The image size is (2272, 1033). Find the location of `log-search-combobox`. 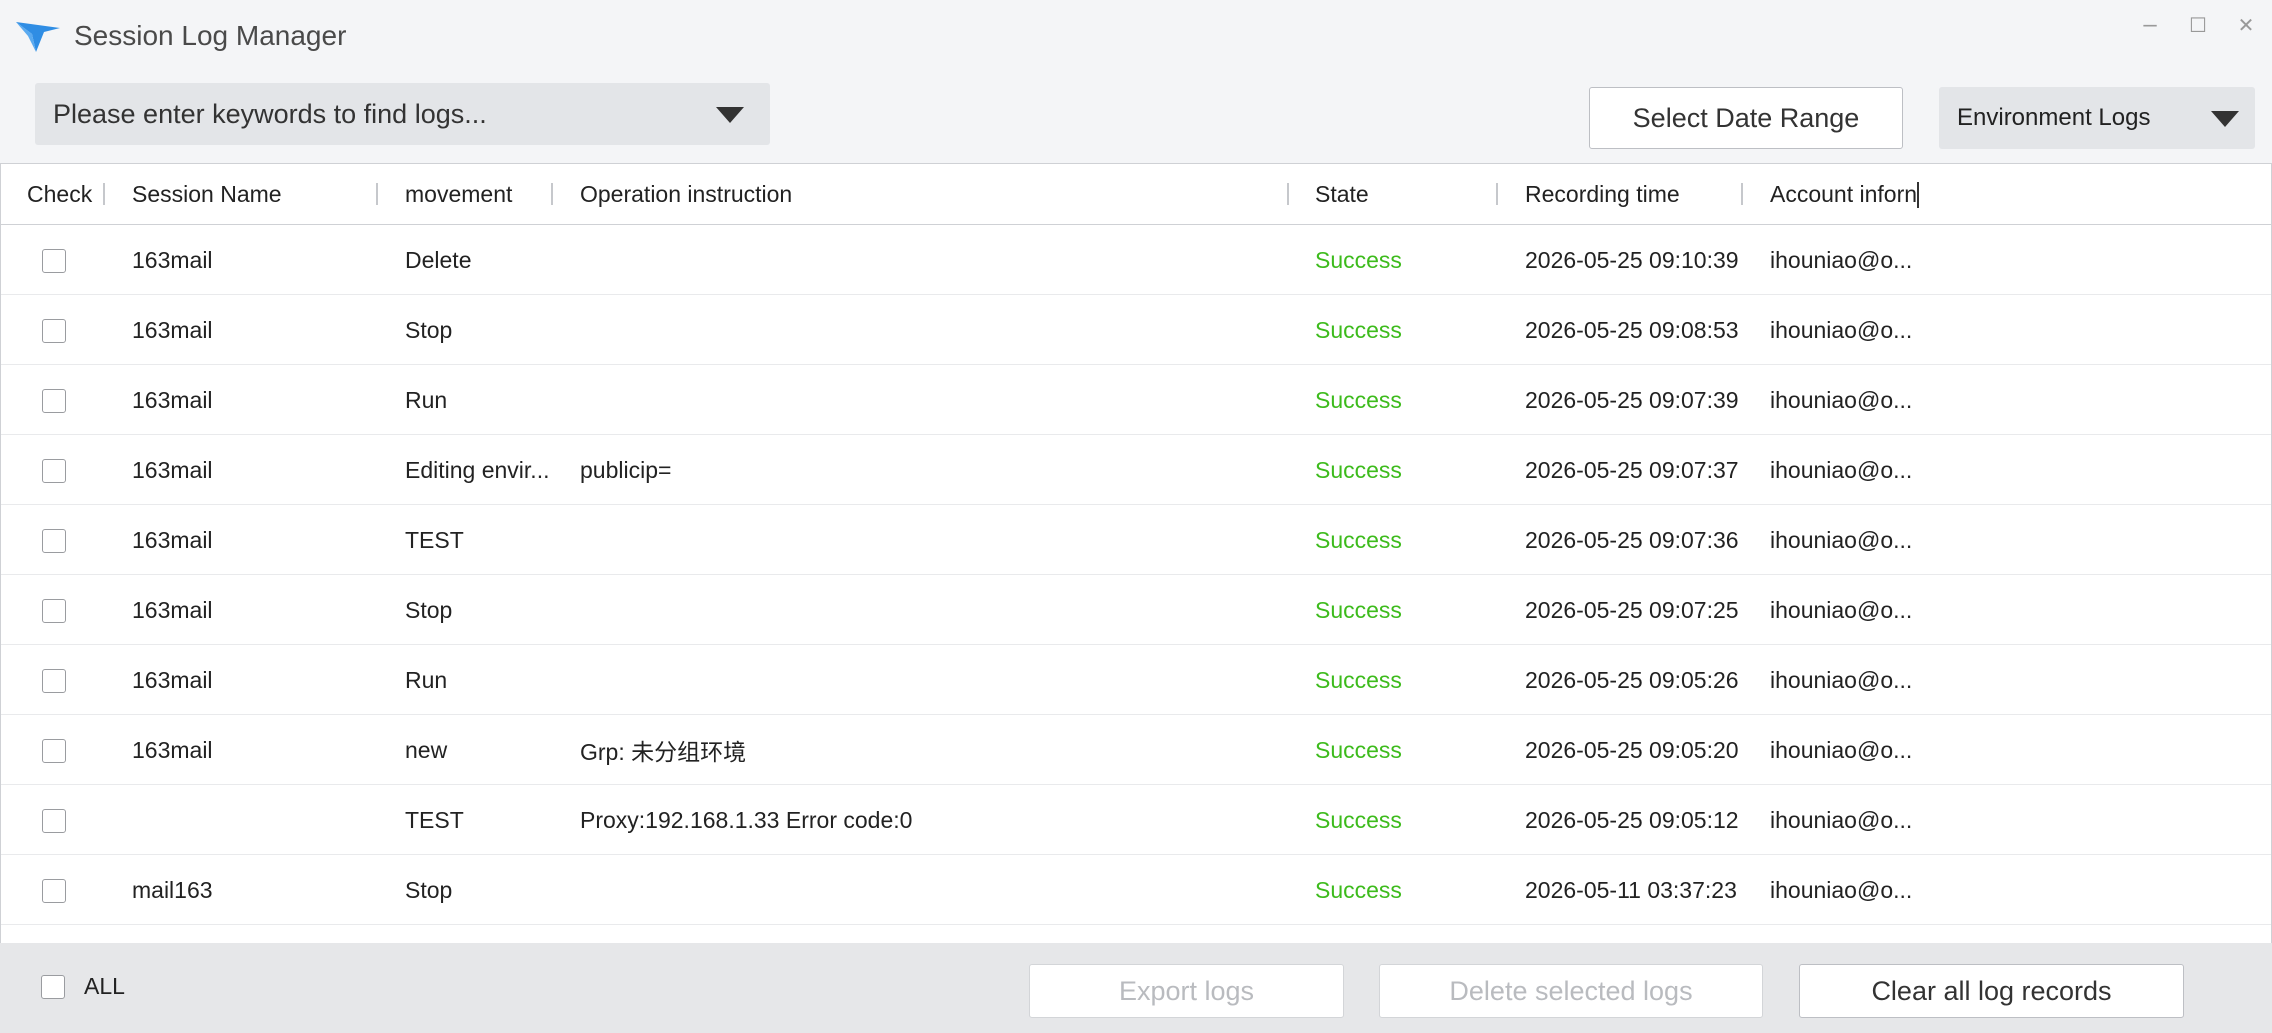

log-search-combobox is located at coordinates (402, 114).